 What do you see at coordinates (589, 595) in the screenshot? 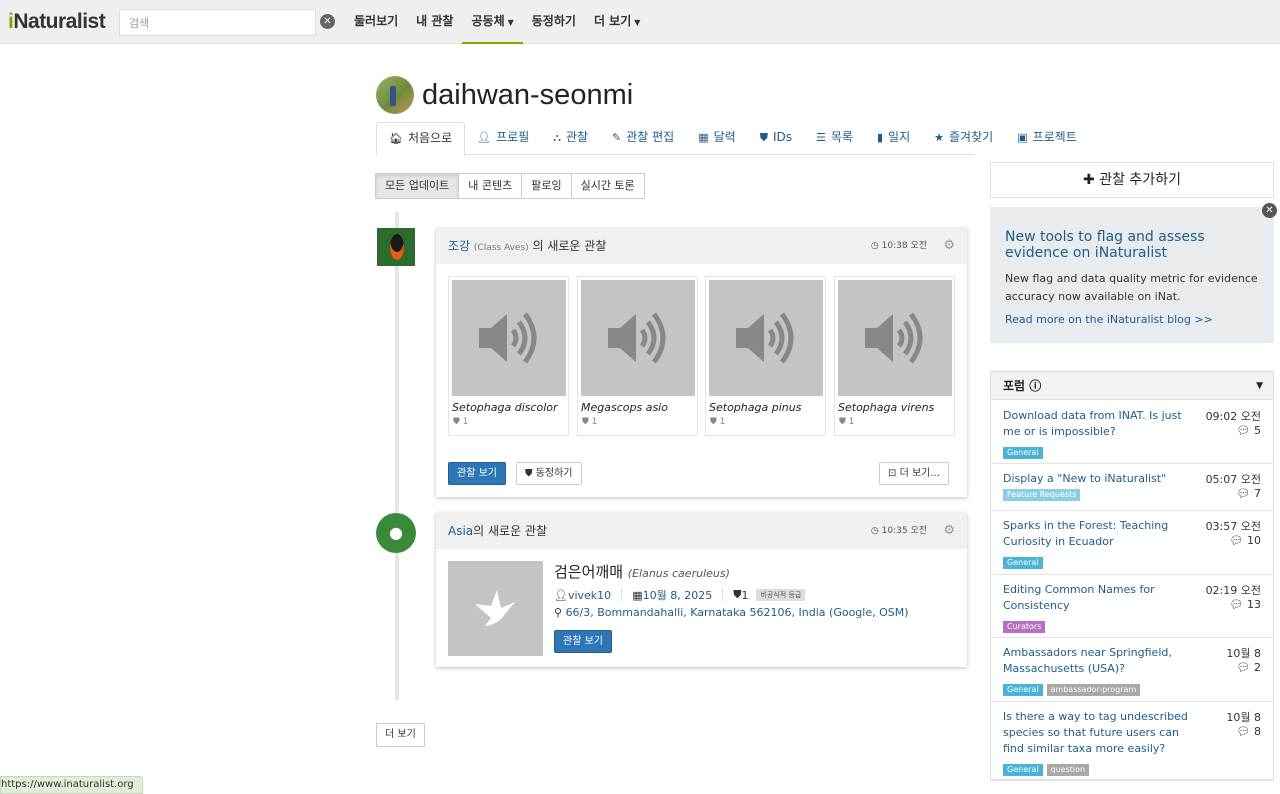
I see `observer-link: vivek10` at bounding box center [589, 595].